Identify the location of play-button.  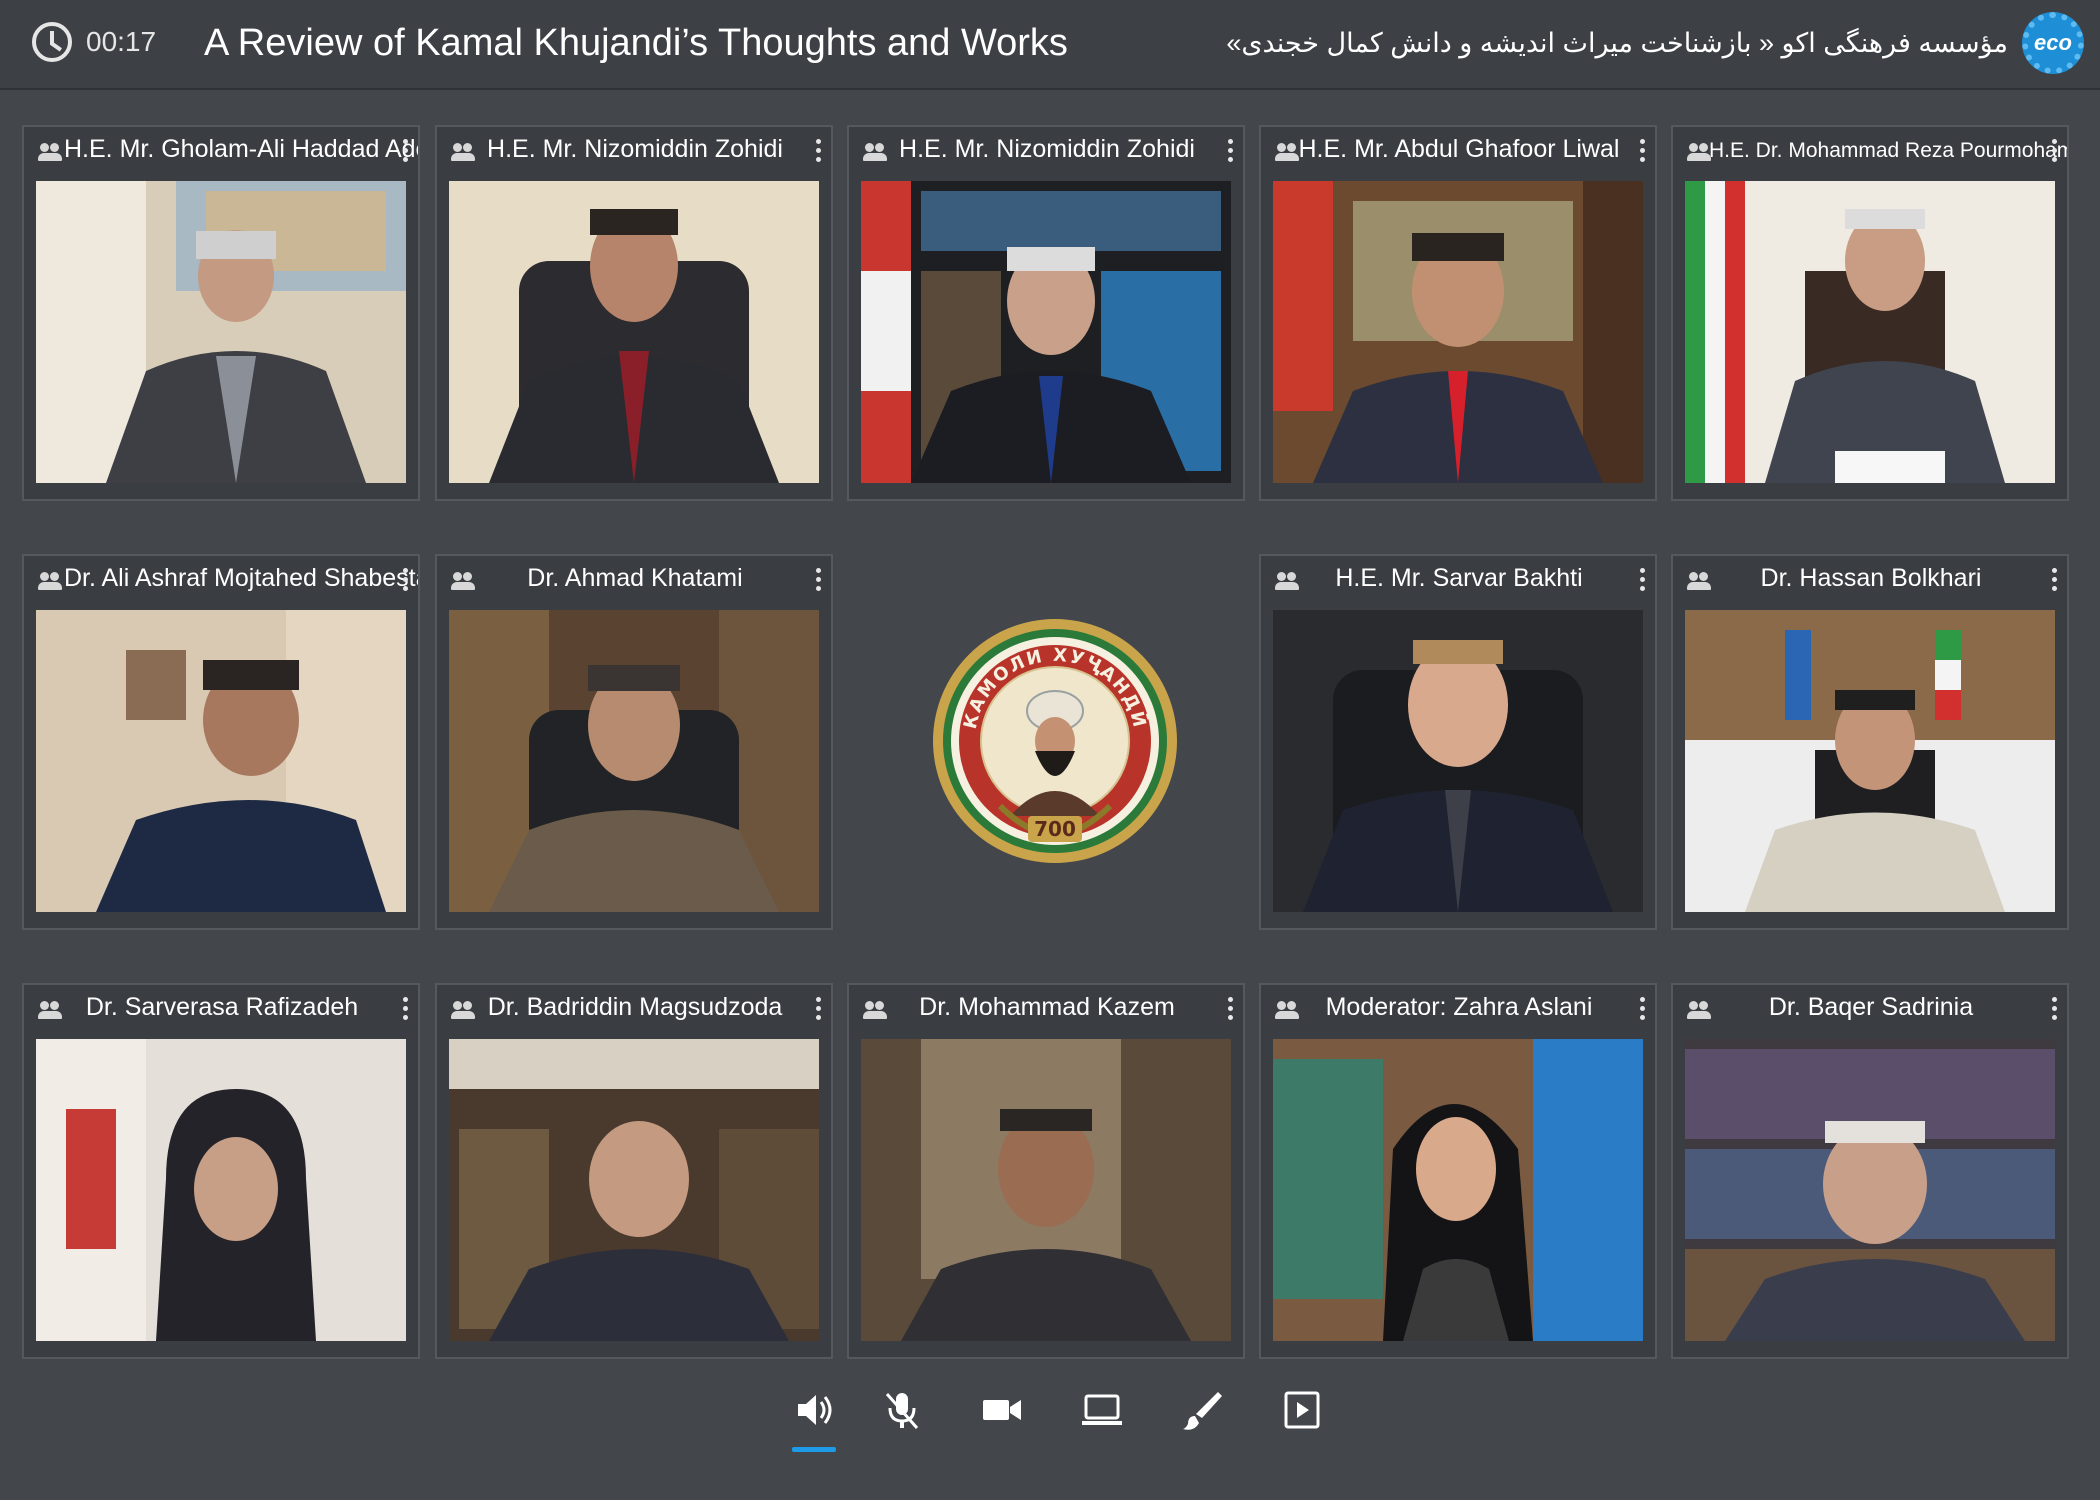
(1302, 1410).